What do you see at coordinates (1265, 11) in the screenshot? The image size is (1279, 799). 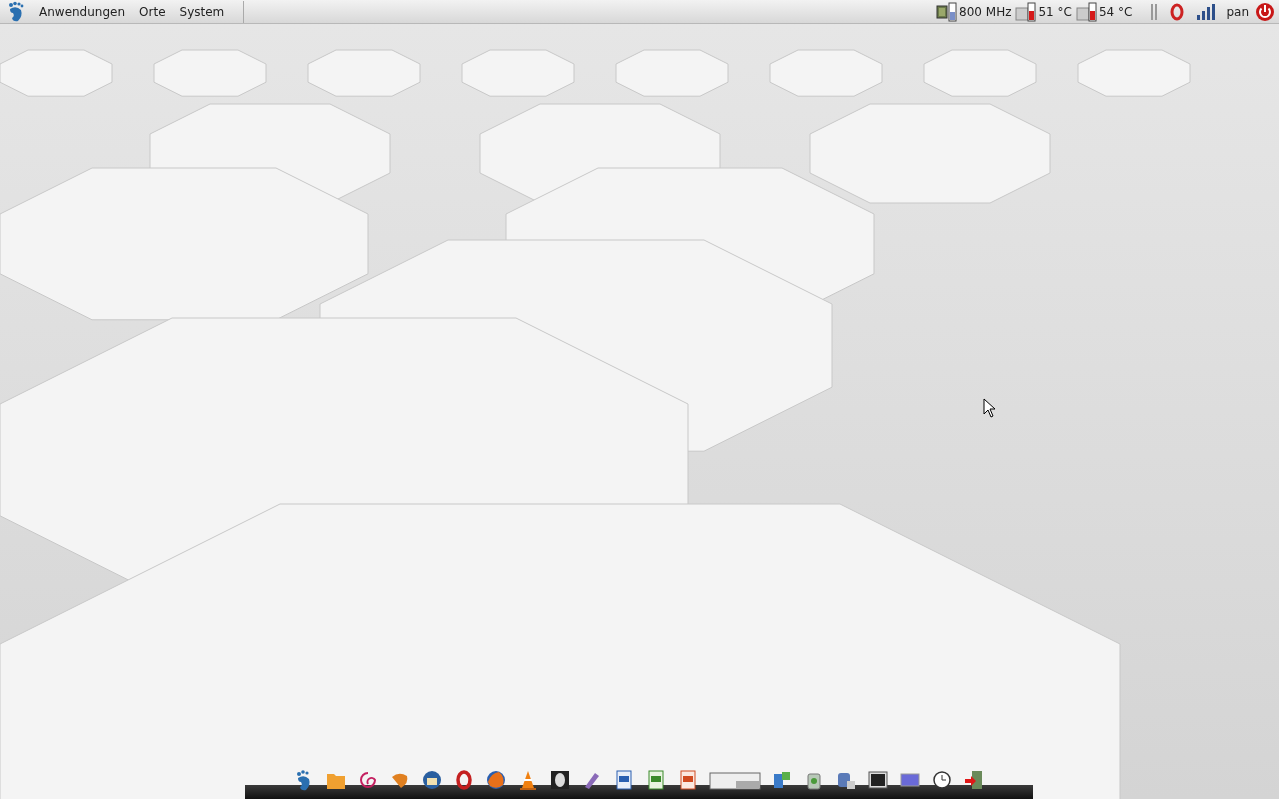 I see `power-icon` at bounding box center [1265, 11].